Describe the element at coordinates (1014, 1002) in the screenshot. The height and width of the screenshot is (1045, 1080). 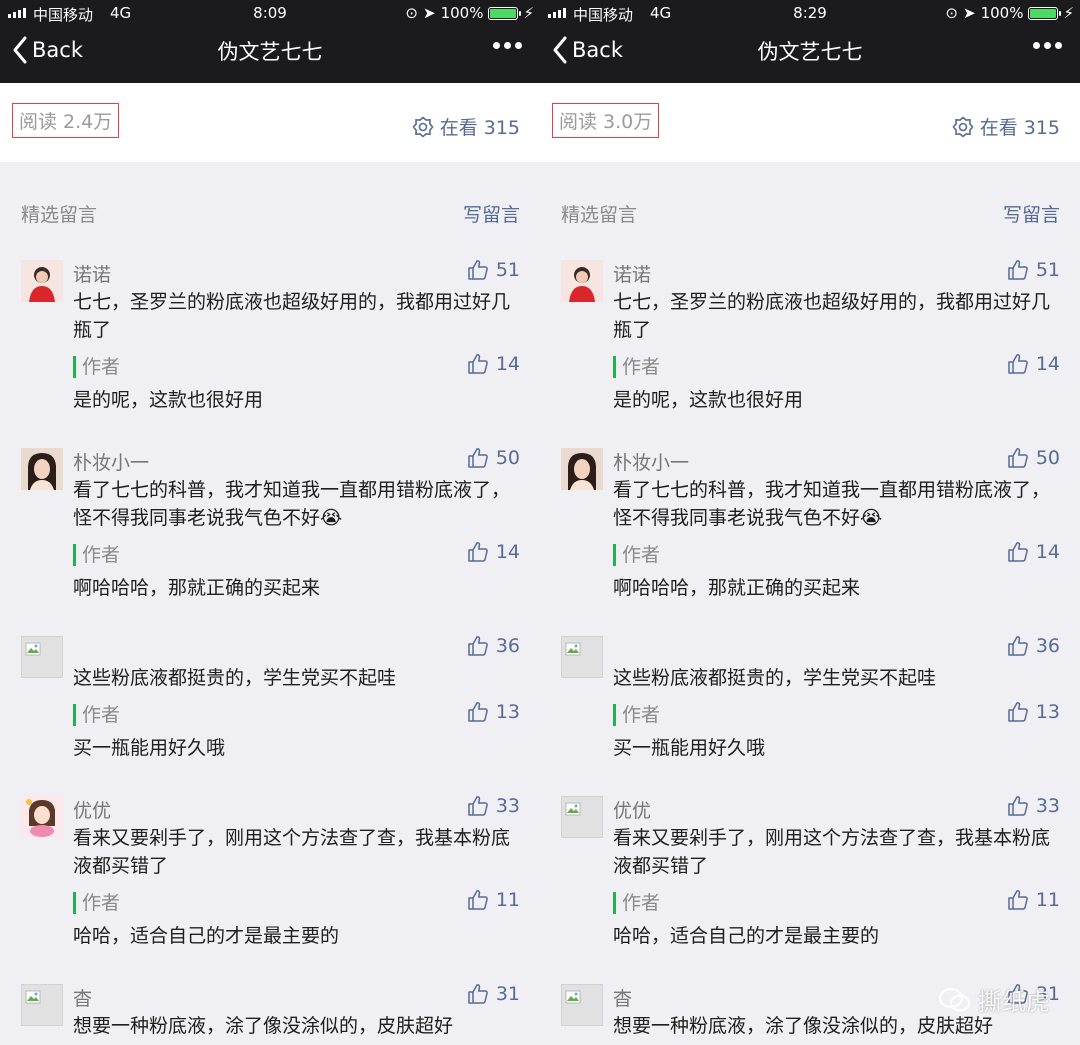
I see `watermark-text: 撕纸虎` at that location.